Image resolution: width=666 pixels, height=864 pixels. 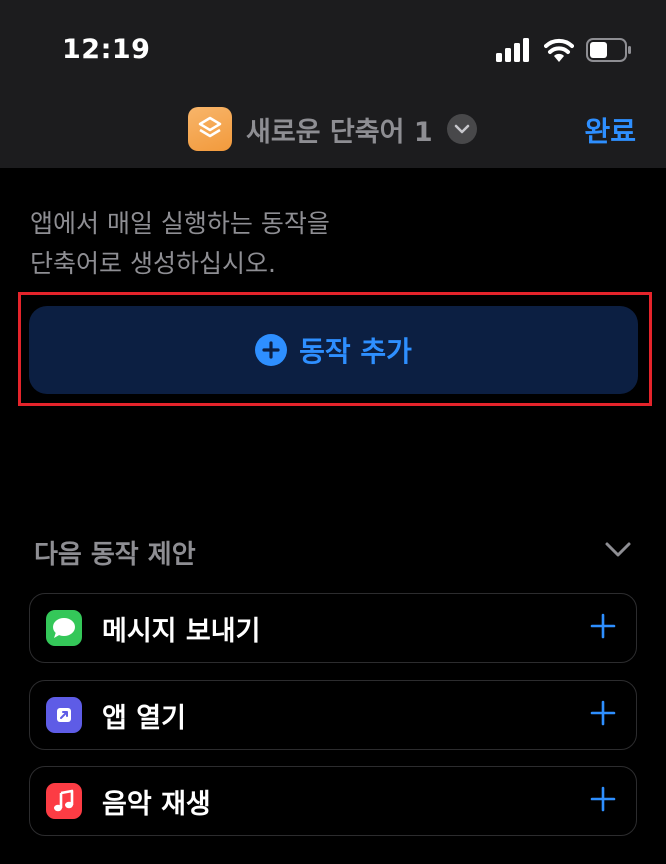 I want to click on status-time: 12:19, so click(x=106, y=49).